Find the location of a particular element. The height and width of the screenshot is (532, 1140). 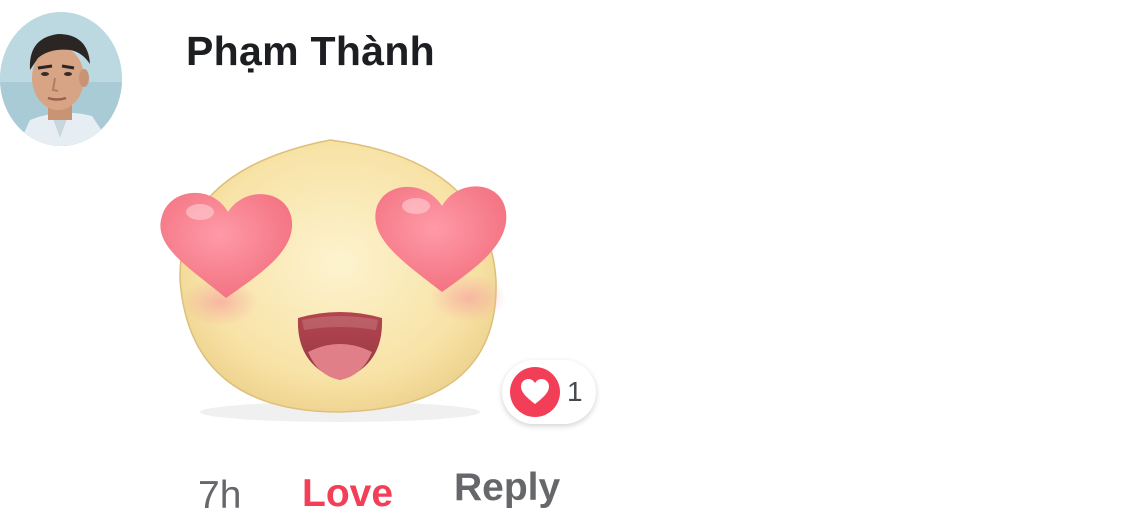

reaction-summary: 1 is located at coordinates (549, 392).